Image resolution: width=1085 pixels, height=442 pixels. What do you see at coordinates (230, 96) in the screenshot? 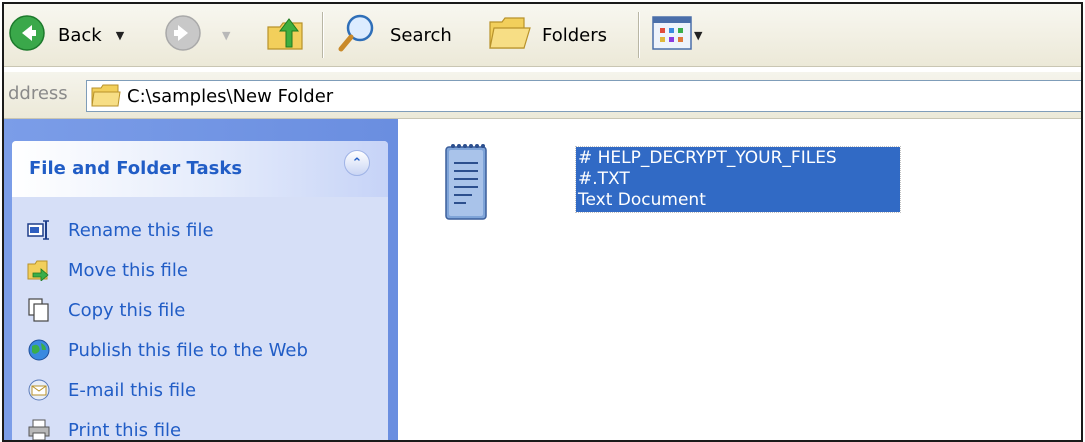
I see `address-value: C:\samples\New Folder` at bounding box center [230, 96].